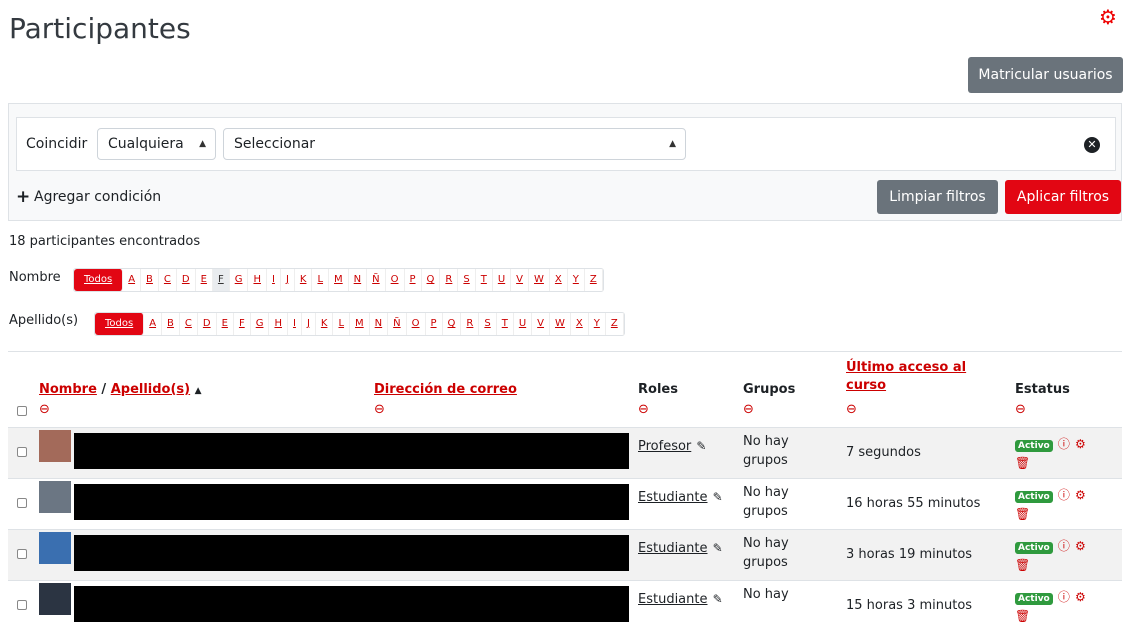  What do you see at coordinates (906, 376) in the screenshot?
I see `sort-last-access-link: Último acceso al curso` at bounding box center [906, 376].